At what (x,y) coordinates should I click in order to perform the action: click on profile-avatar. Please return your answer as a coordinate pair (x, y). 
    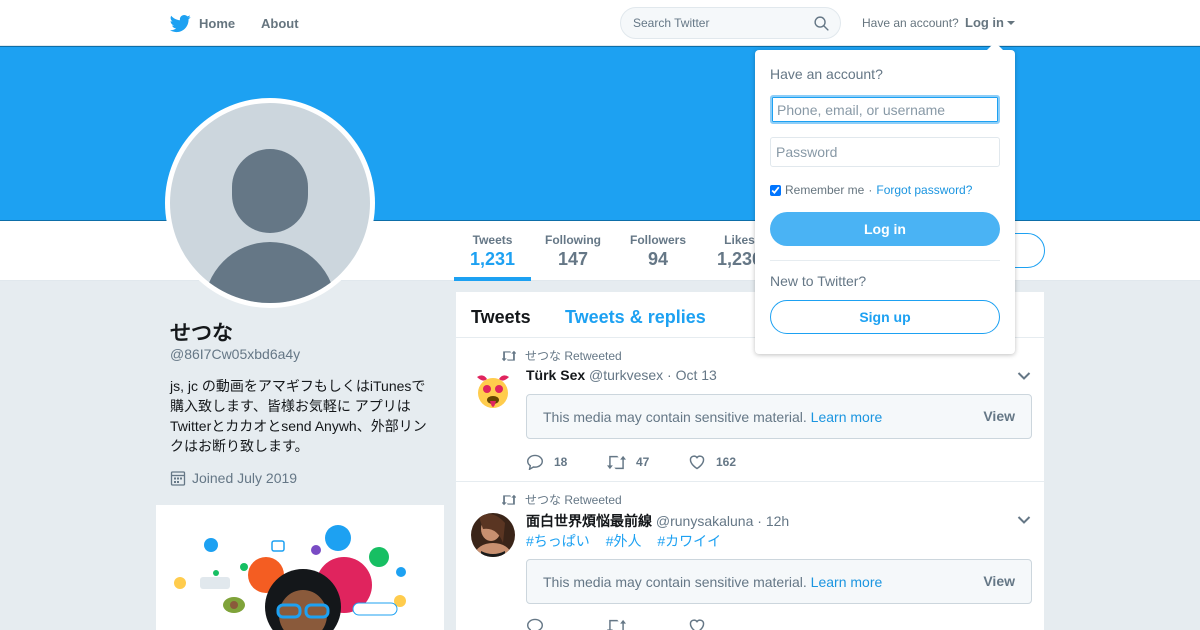
    Looking at the image, I should click on (270, 203).